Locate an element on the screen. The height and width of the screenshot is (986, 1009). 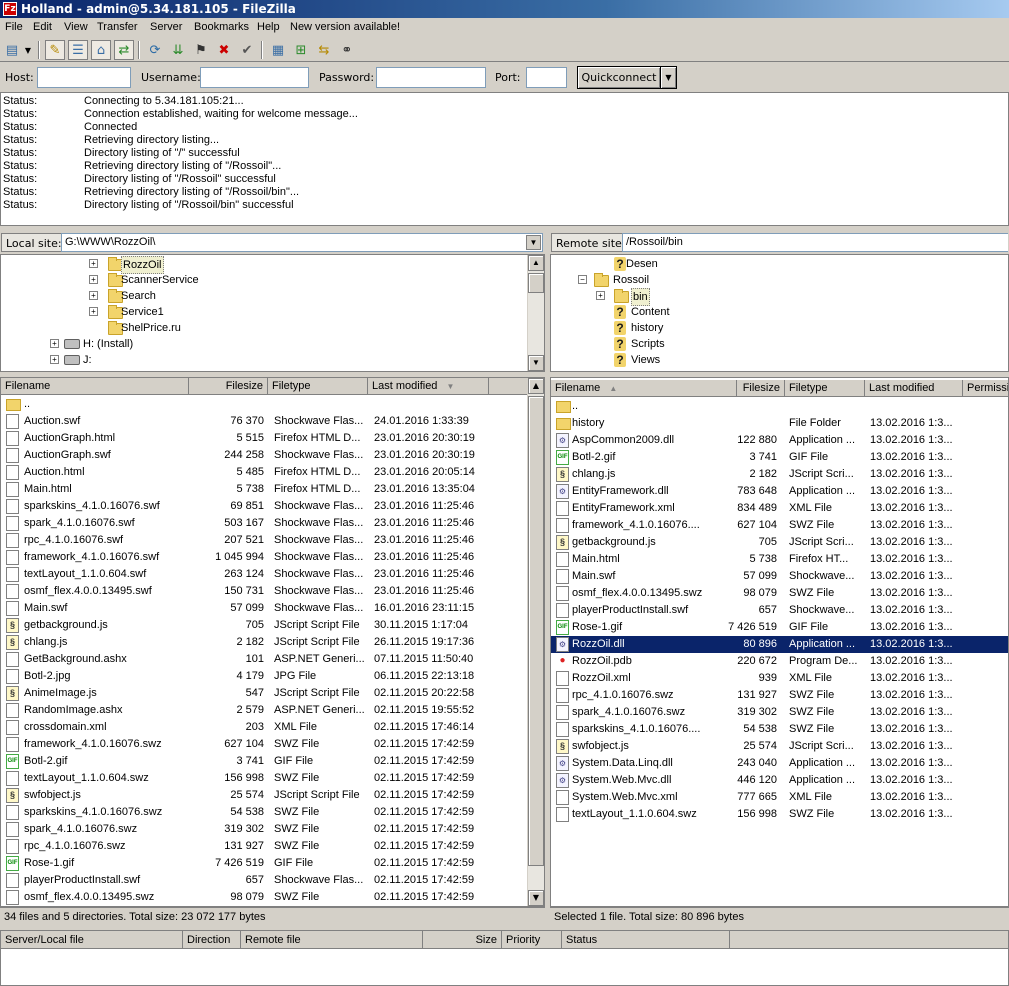
tree-node: ? Content is located at coordinates (771, 312).